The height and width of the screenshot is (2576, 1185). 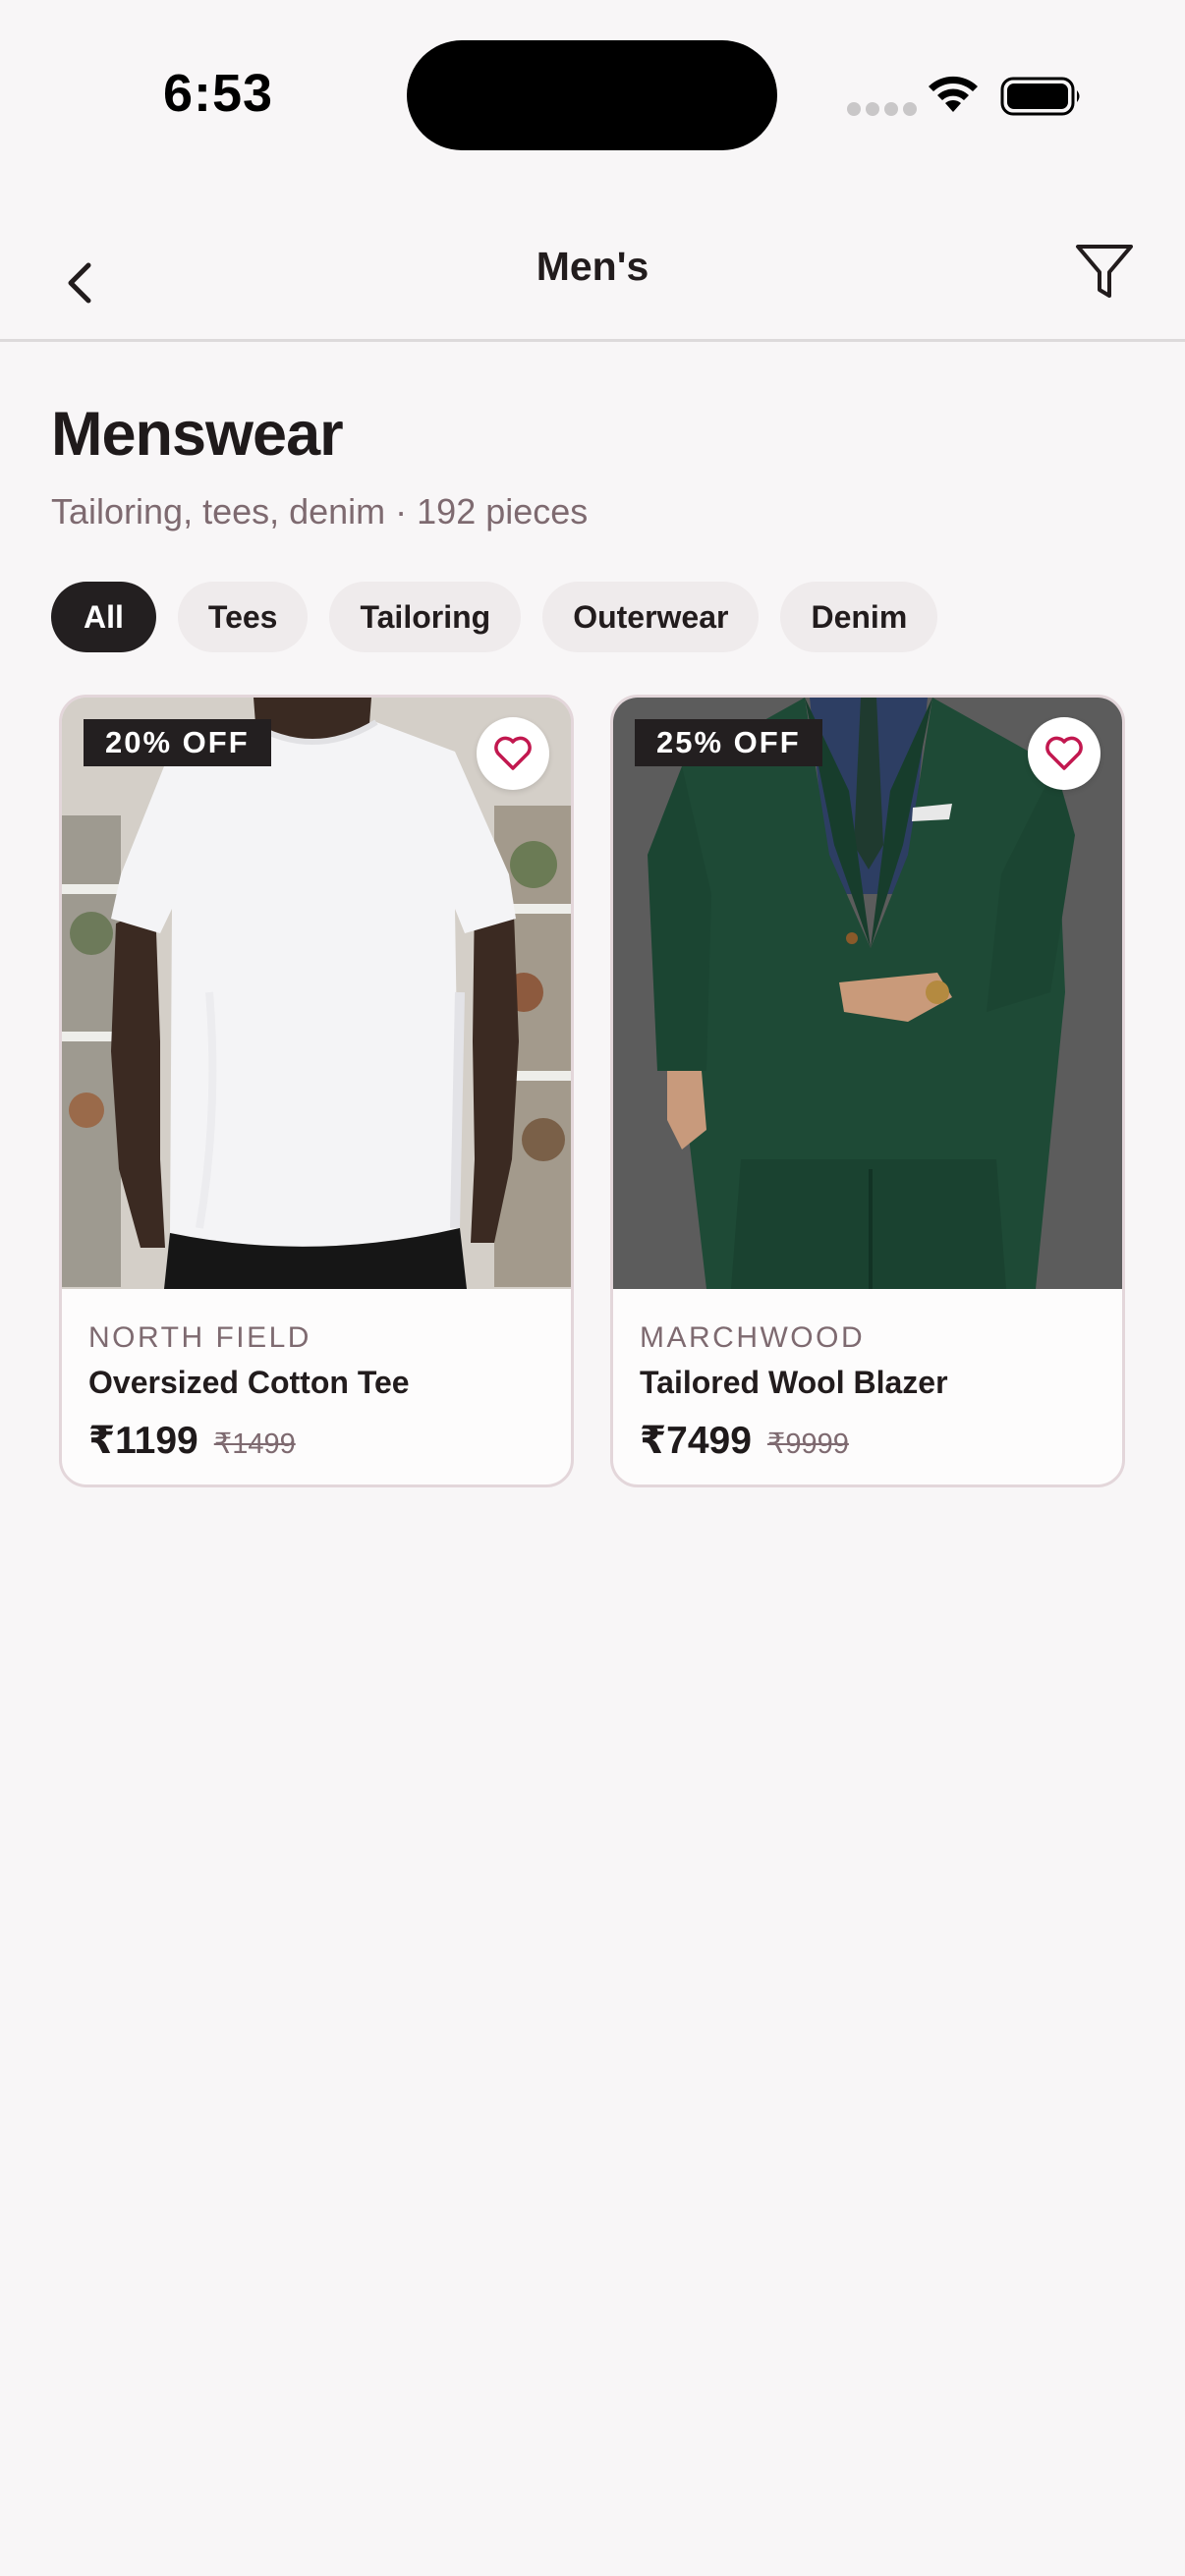 I want to click on product-price: ₹7499, so click(x=696, y=1441).